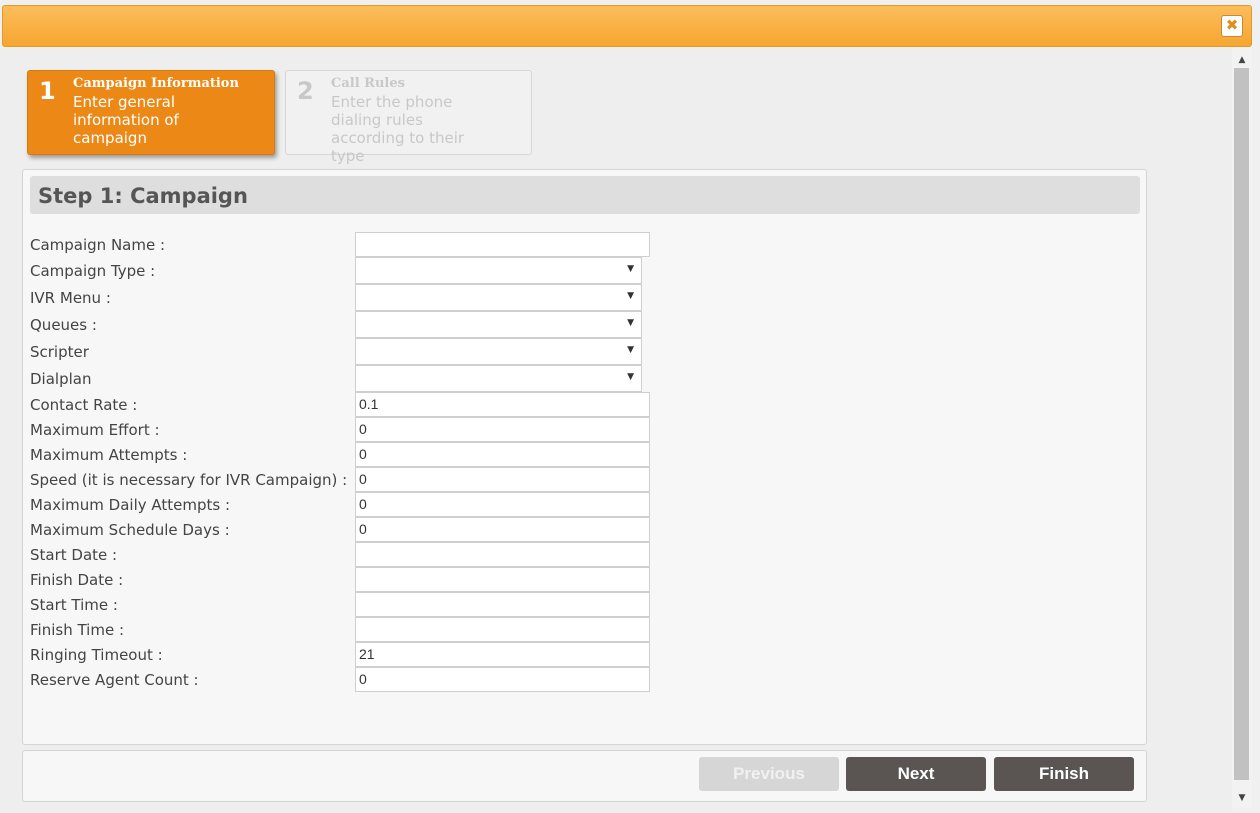 The width and height of the screenshot is (1260, 813). What do you see at coordinates (130, 530) in the screenshot?
I see `maximum-schedule-days-label: Maximum Schedule Days :` at bounding box center [130, 530].